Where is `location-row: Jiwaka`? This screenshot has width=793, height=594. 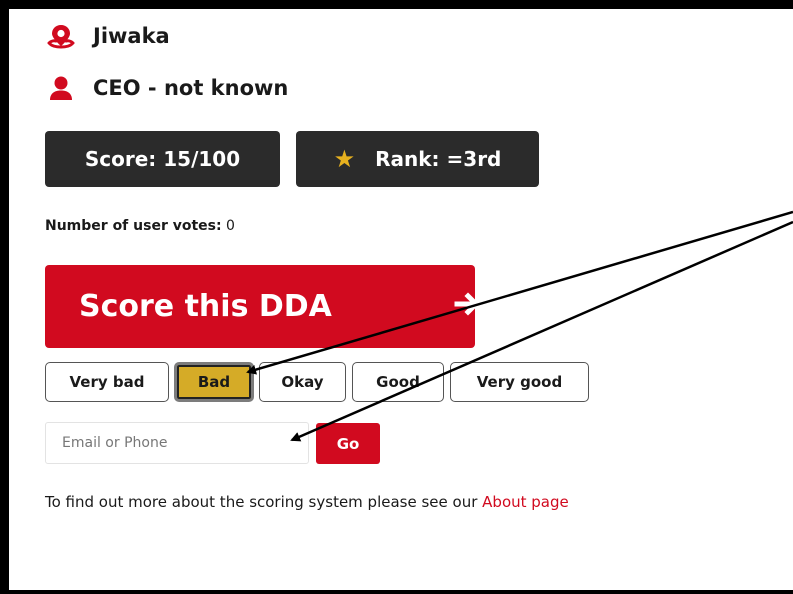
location-row: Jiwaka is located at coordinates (107, 36).